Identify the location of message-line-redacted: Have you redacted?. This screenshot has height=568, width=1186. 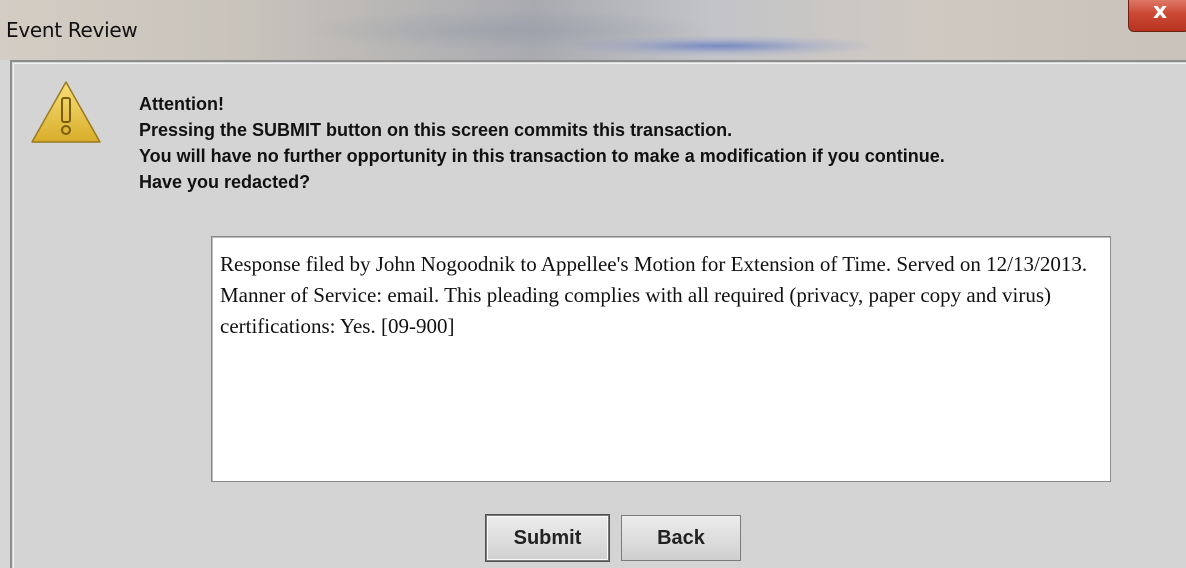
(225, 182).